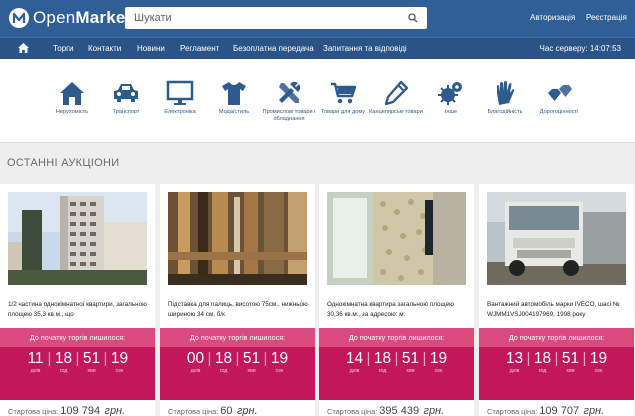 The image size is (635, 416). I want to click on category-home-goods: Товари для дому, so click(343, 97).